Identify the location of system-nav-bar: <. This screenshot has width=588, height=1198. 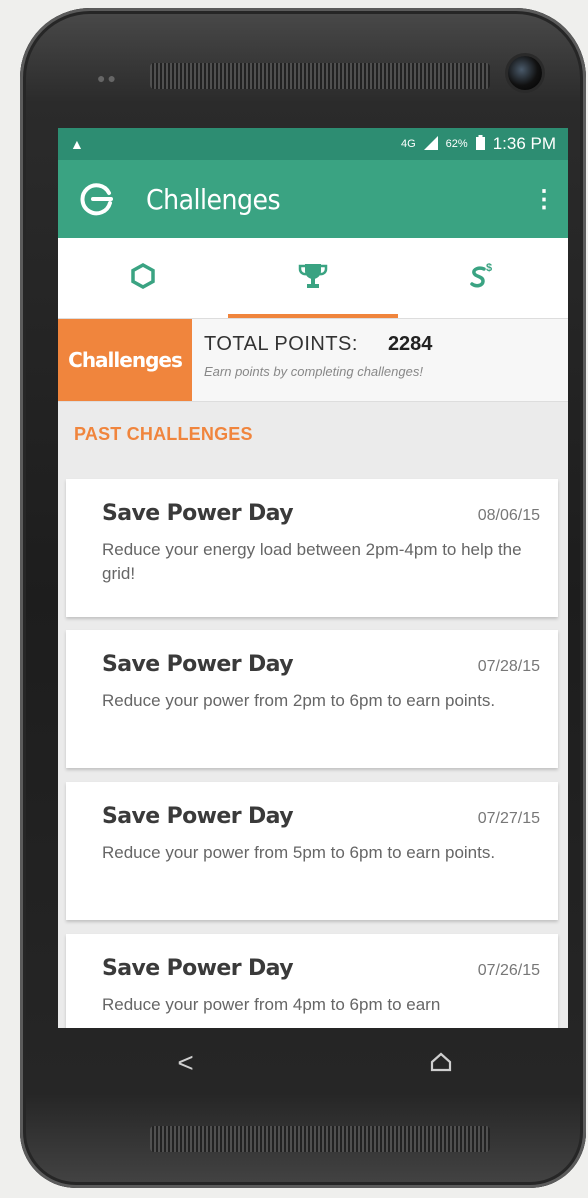
(313, 1063).